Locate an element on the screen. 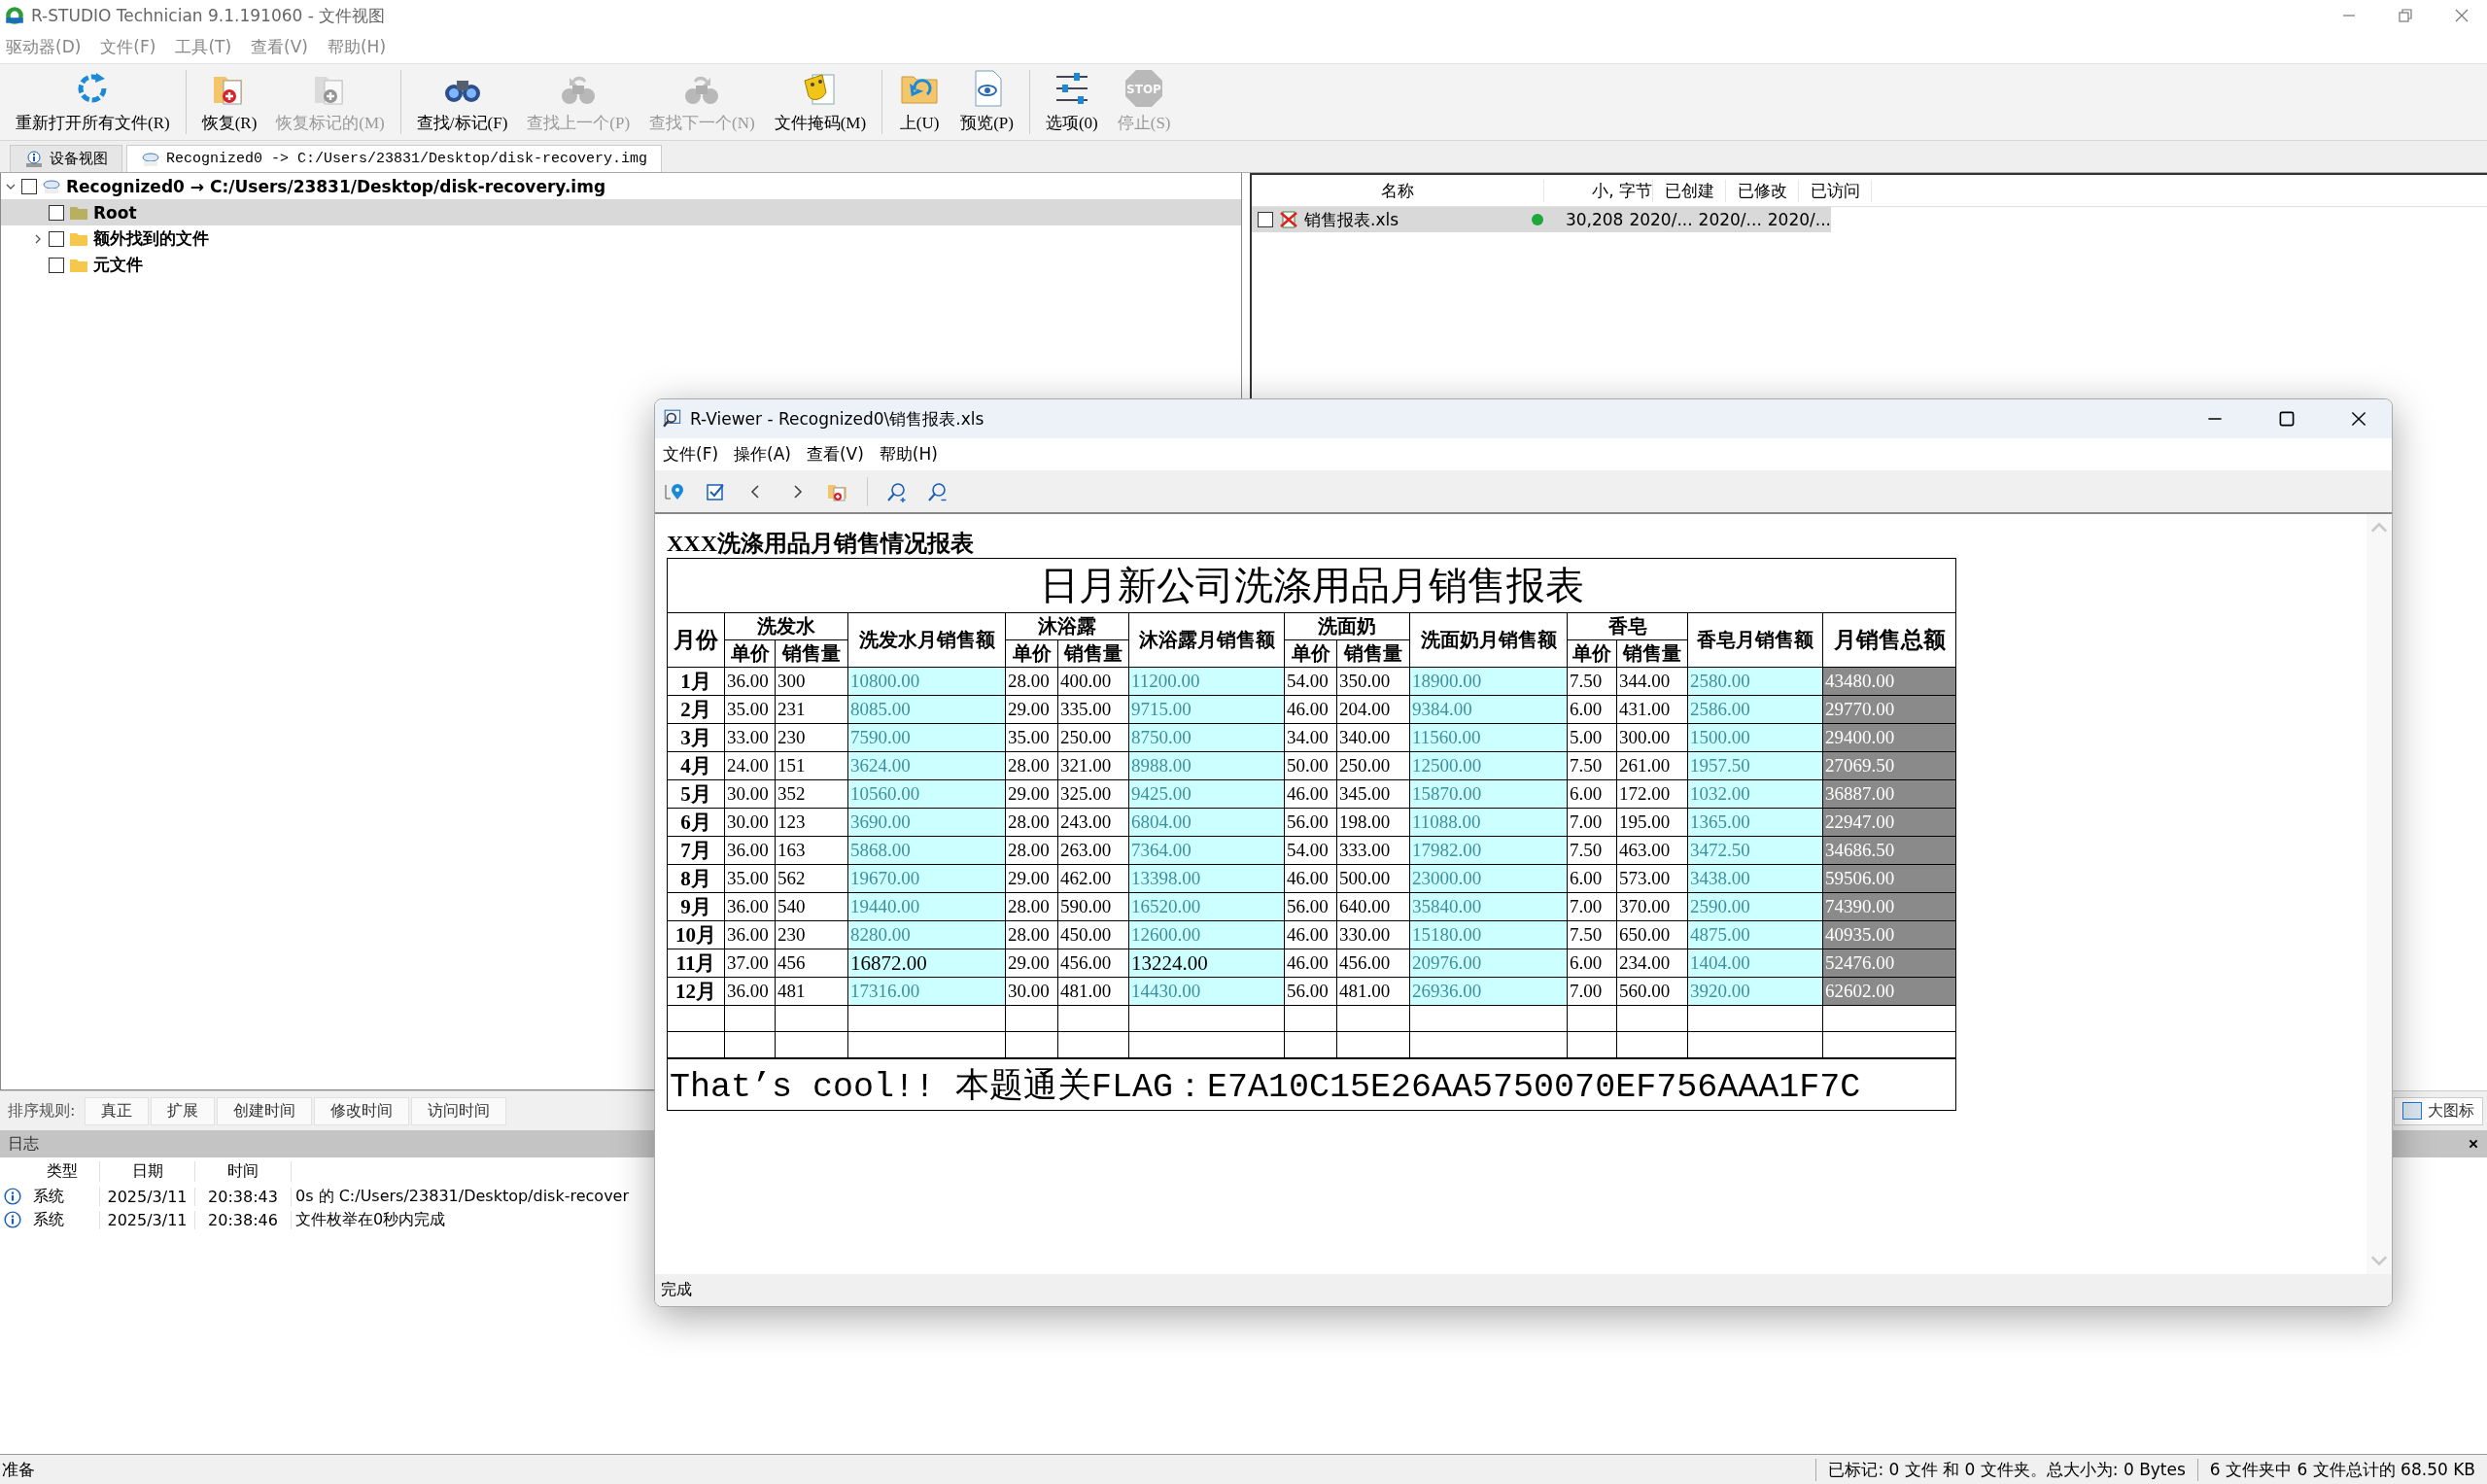 Image resolution: width=2487 pixels, height=1484 pixels. status-text: 完成 is located at coordinates (676, 1290).